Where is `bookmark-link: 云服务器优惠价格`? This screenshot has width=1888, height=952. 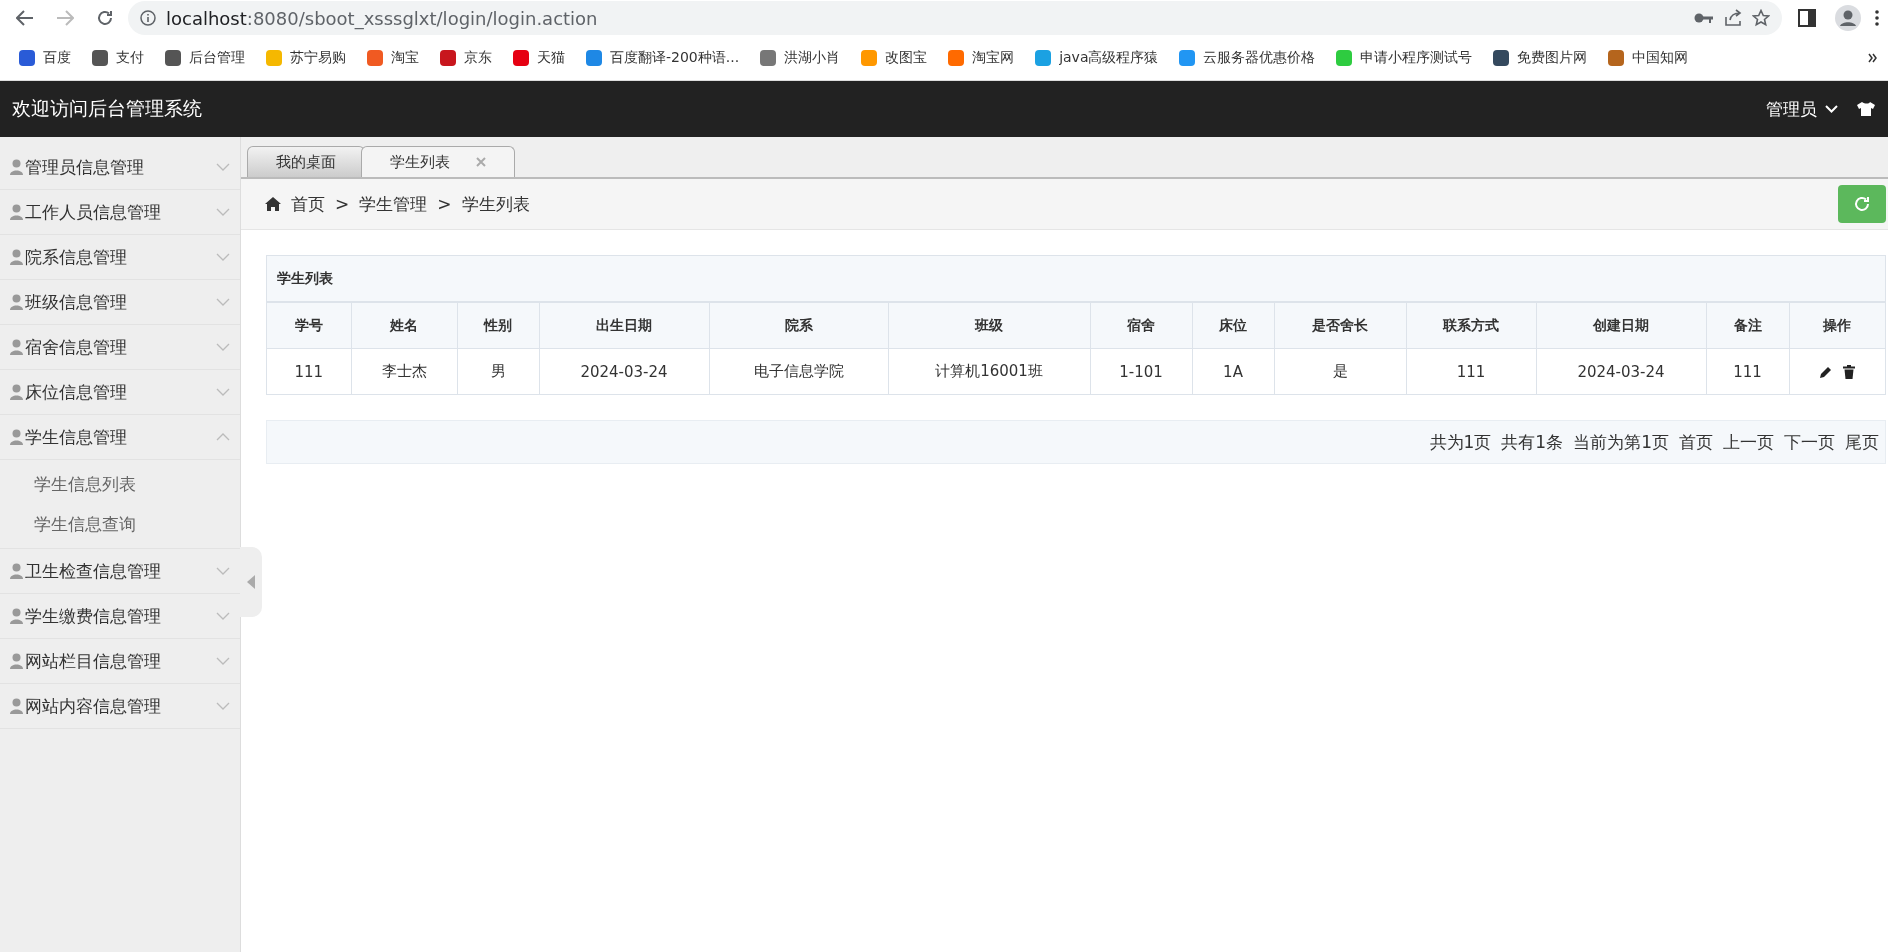
bookmark-link: 云服务器优惠价格 is located at coordinates (1247, 58).